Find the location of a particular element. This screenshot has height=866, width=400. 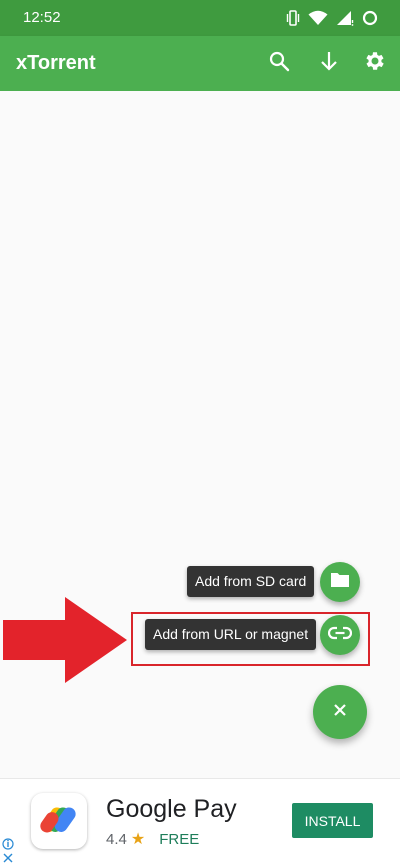

add-from-sd-card-label: Add from SD card is located at coordinates (251, 581).